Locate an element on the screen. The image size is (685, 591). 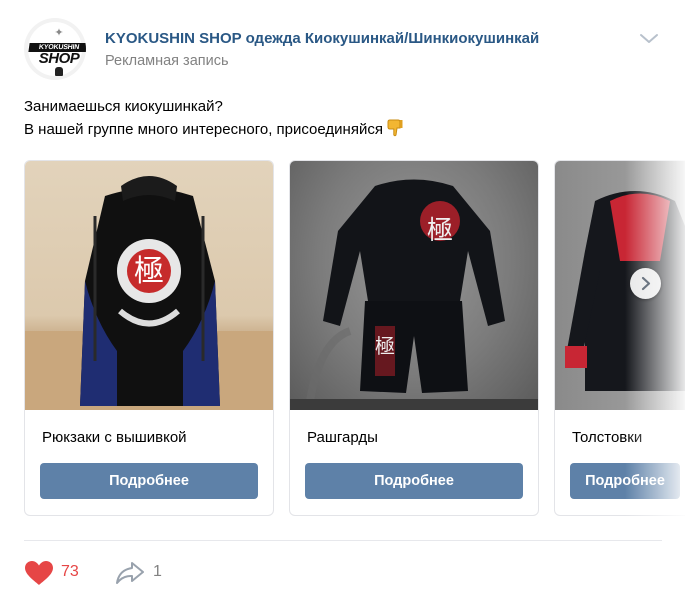
backpack-image: 極 is located at coordinates (149, 293).